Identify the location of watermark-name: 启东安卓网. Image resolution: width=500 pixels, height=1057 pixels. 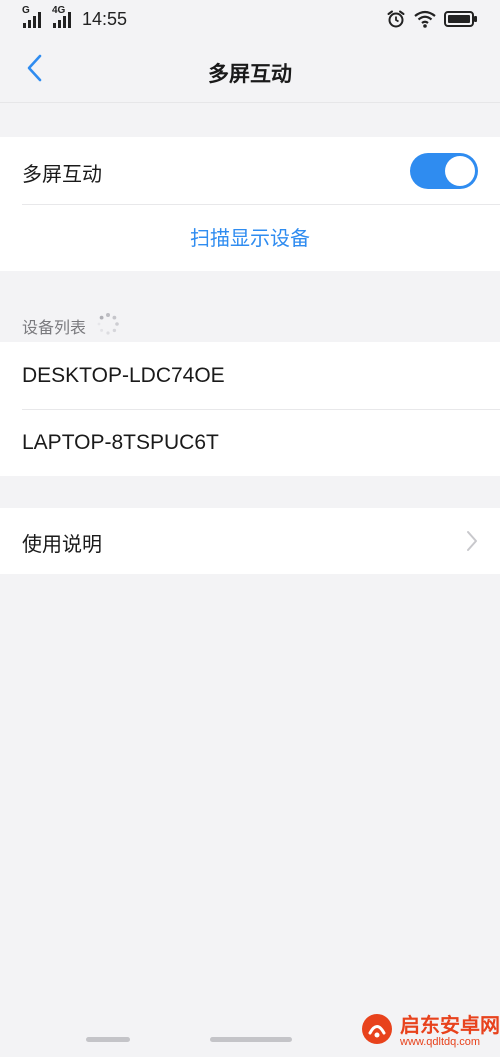
(450, 1024).